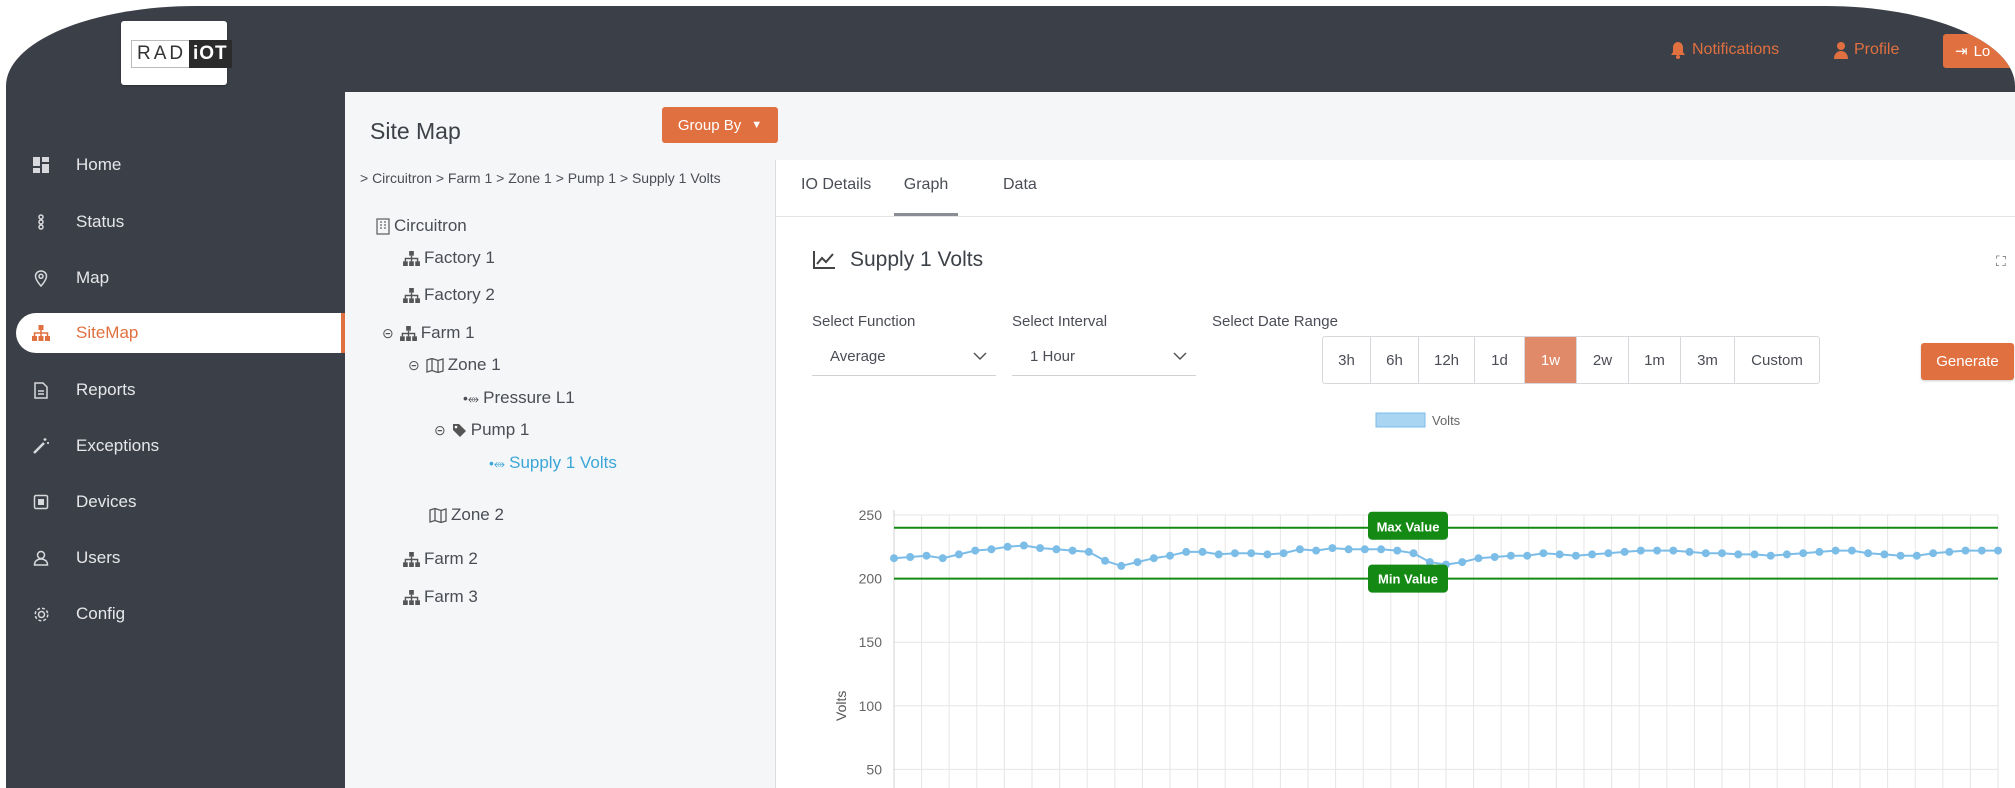 The width and height of the screenshot is (2015, 788). I want to click on tree-node-pressure-l1: •⥈ Pressure L1, so click(519, 398).